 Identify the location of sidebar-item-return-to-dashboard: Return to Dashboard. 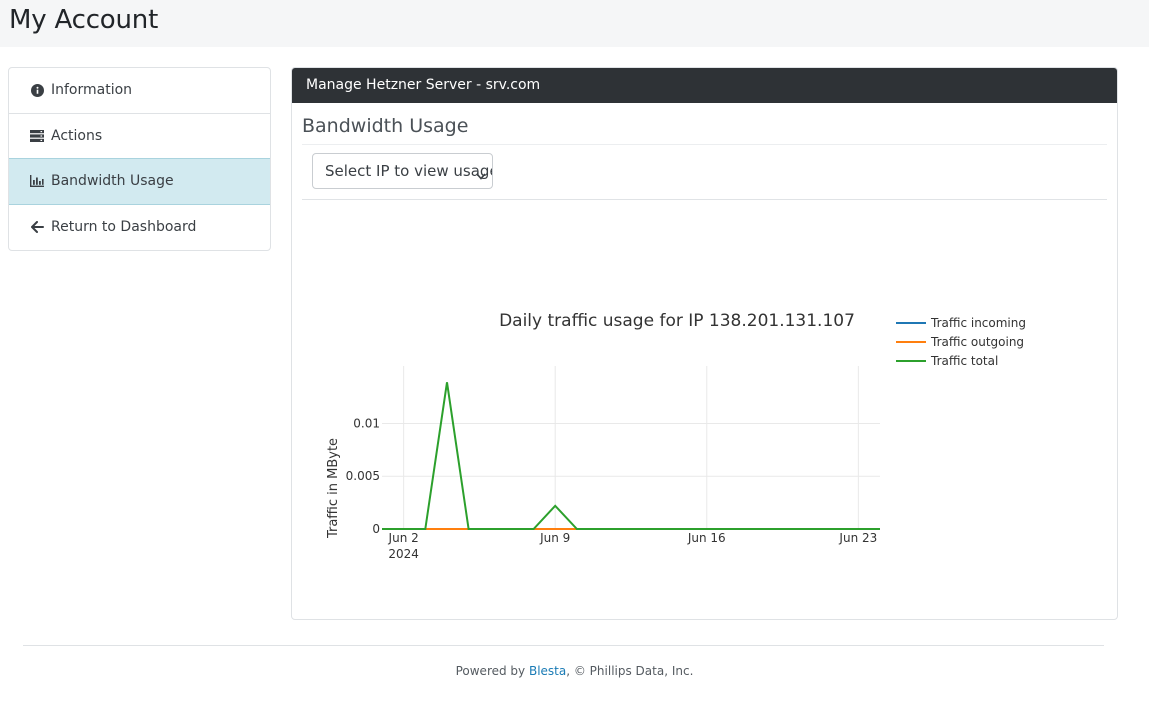
(139, 228).